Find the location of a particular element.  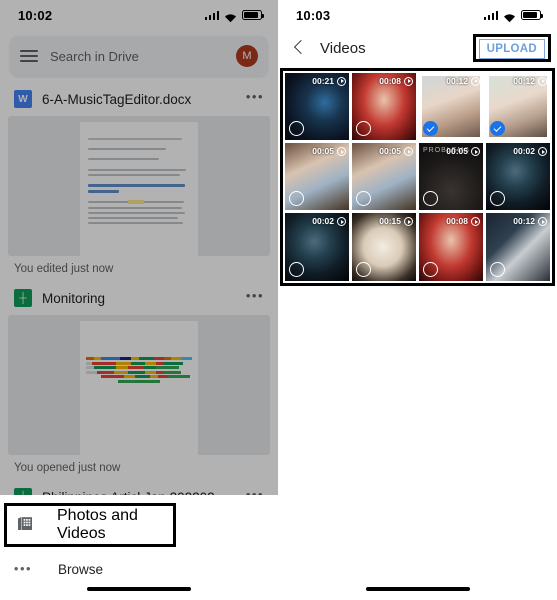

file-card-sheet: ┼ Monitoring ••• You opened just now is located at coordinates (139, 379).